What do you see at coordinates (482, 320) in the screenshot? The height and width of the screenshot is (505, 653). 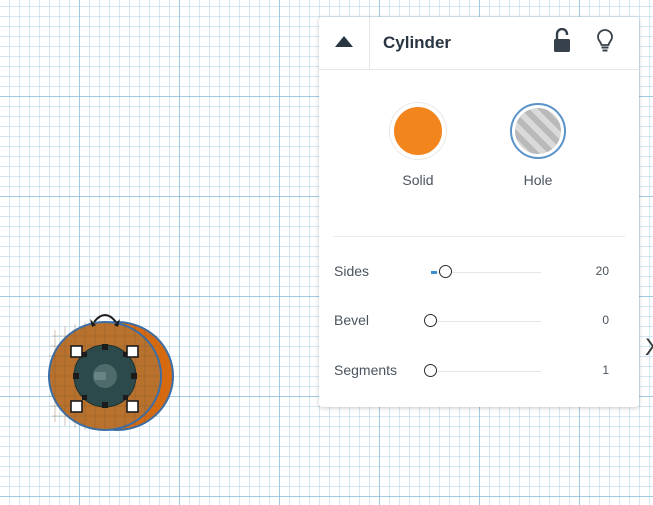 I see `bevel-slider` at bounding box center [482, 320].